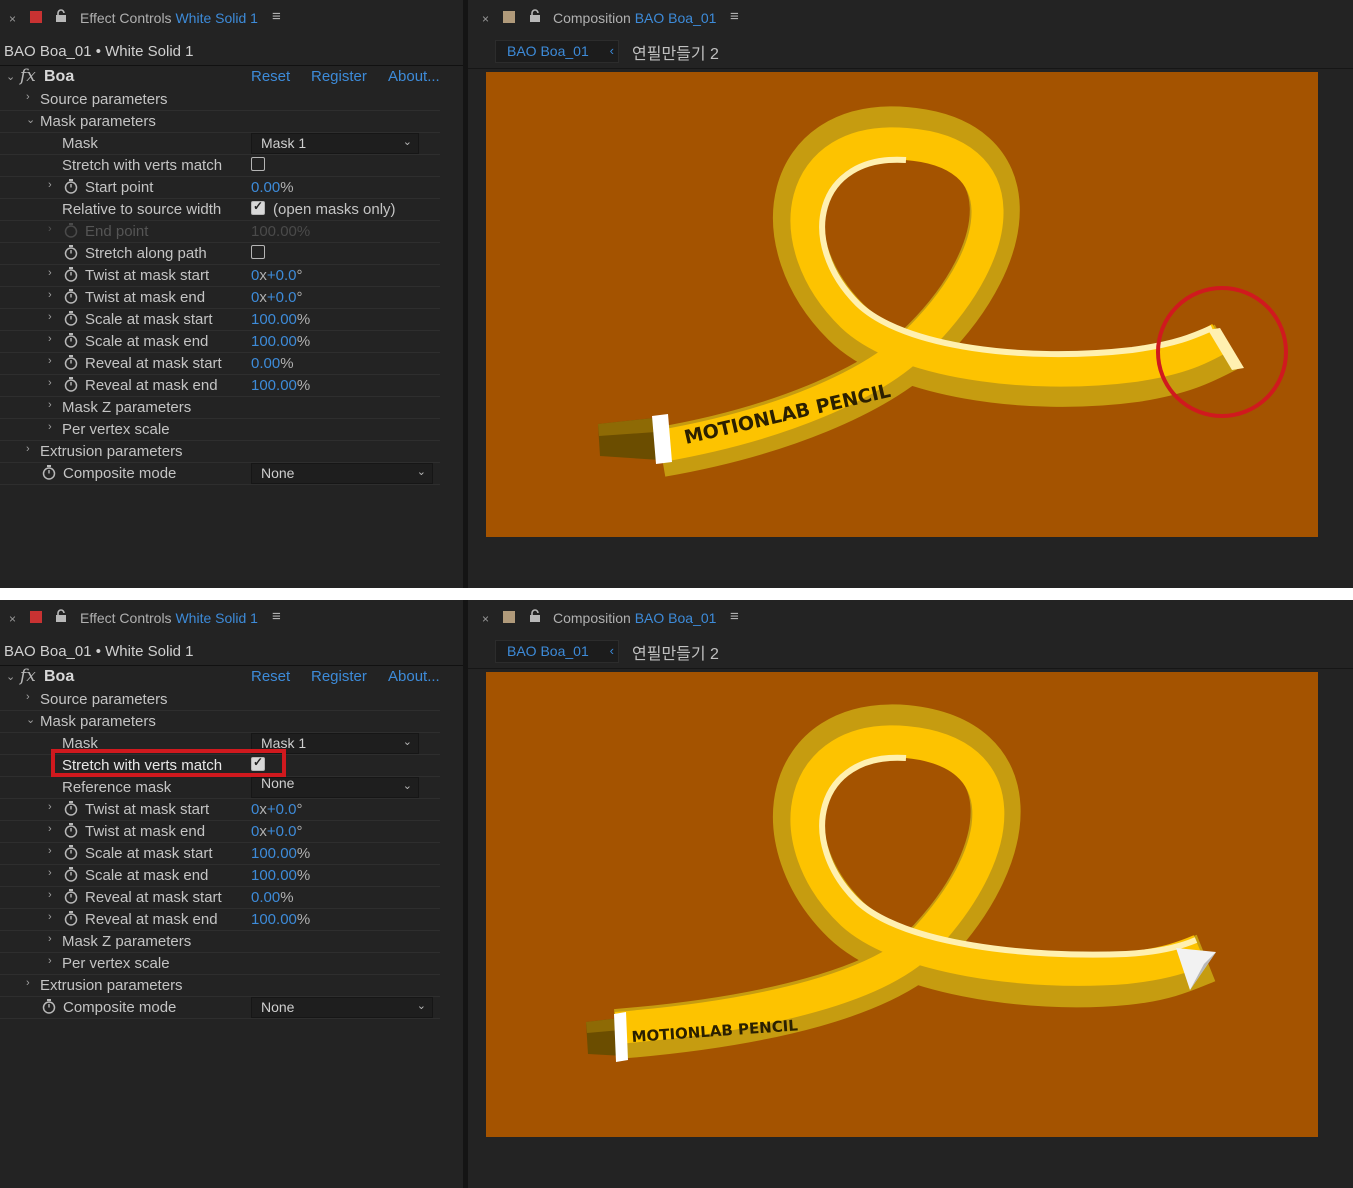  What do you see at coordinates (258, 207) in the screenshot?
I see `relative-width-checkbox: ✓` at bounding box center [258, 207].